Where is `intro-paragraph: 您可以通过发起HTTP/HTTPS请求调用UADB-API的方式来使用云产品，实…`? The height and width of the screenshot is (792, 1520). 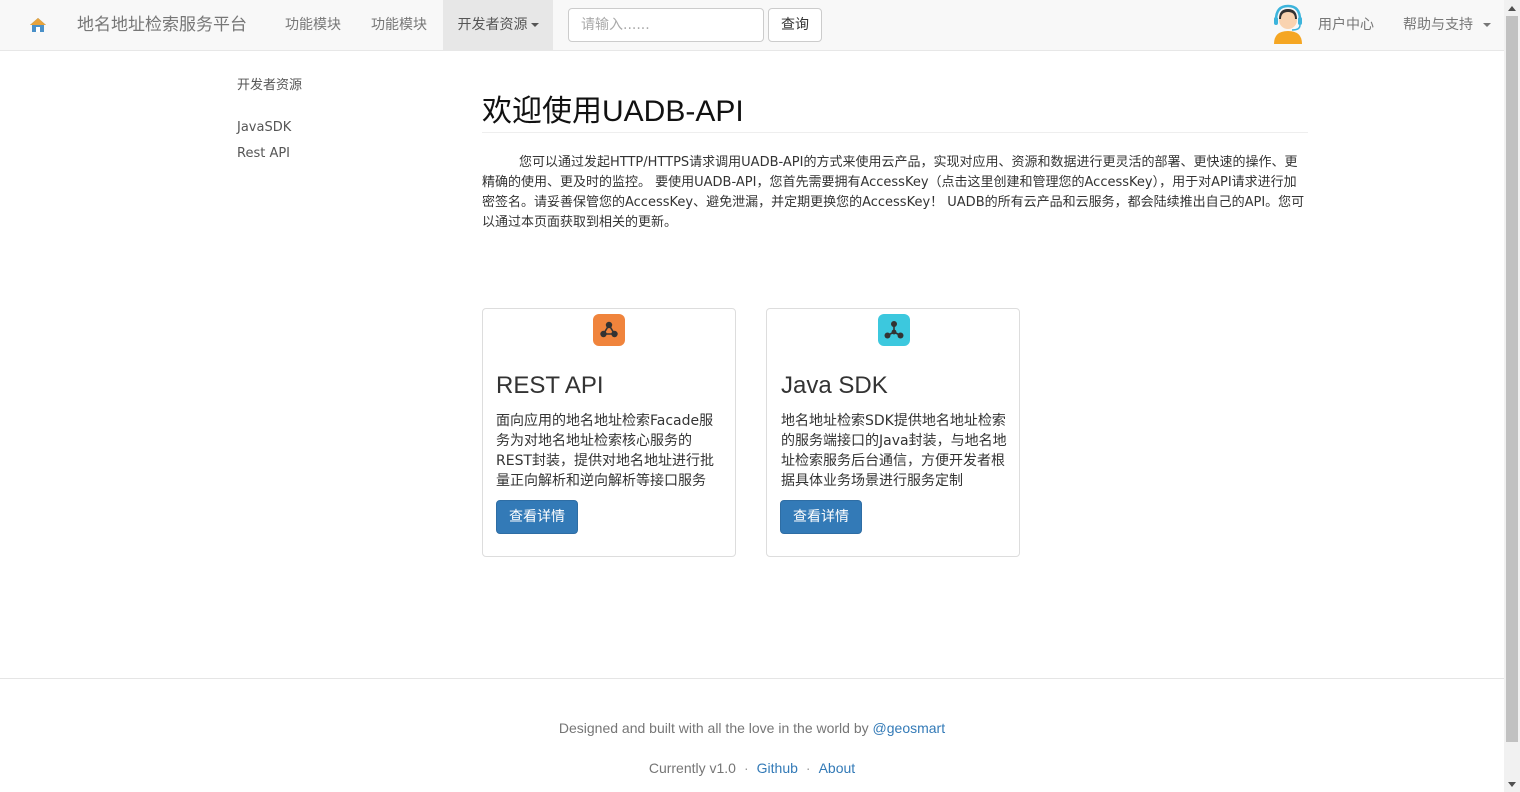 intro-paragraph: 您可以通过发起HTTP/HTTPS请求调用UADB-API的方式来使用云产品，实… is located at coordinates (893, 192).